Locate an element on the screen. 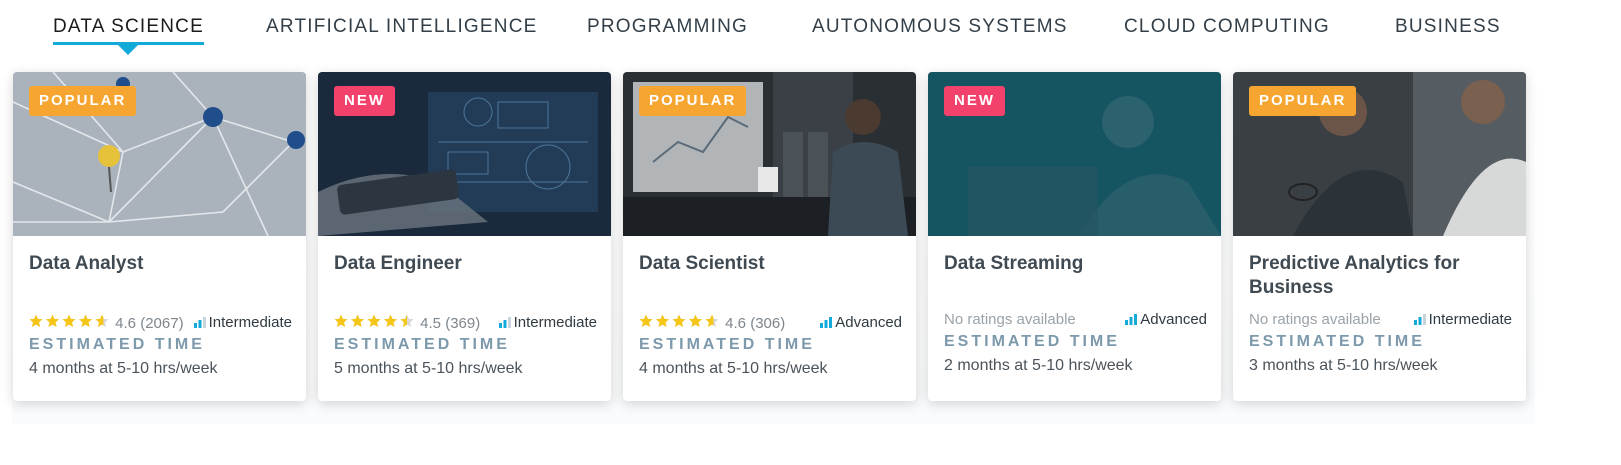  rating-value: 4.5 is located at coordinates (431, 323).